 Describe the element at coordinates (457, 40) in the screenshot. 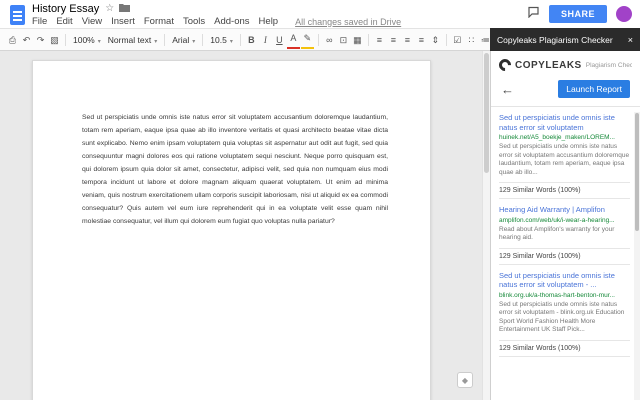

I see `checklist-button: ☑` at that location.